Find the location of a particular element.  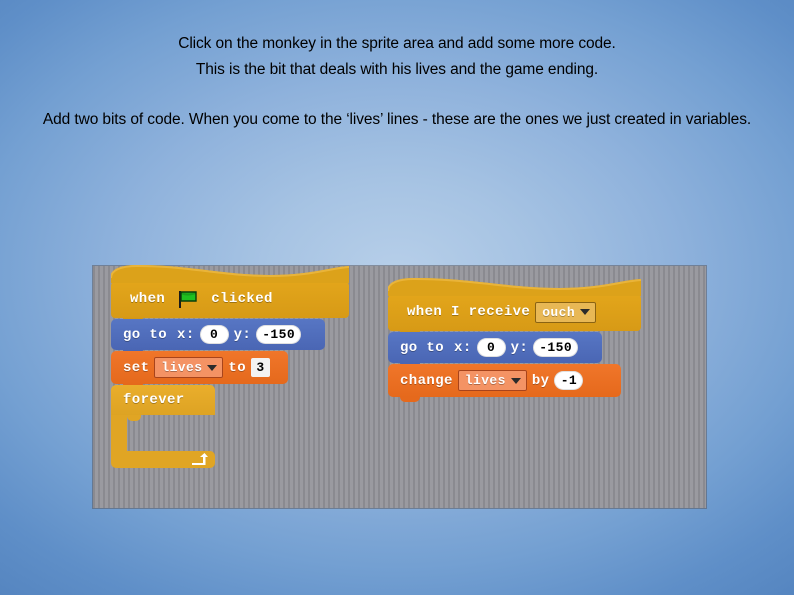

forever-footer is located at coordinates (163, 459).